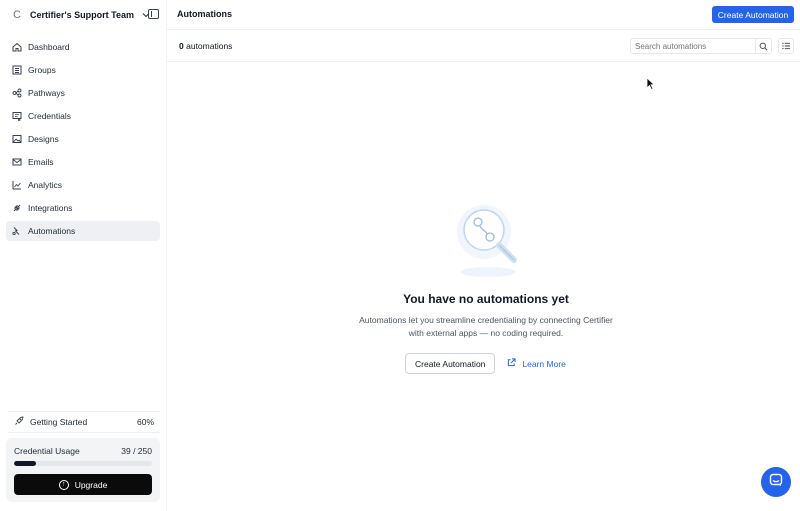  Describe the element at coordinates (83, 70) in the screenshot. I see `sidebar-item-groups: Groups` at that location.